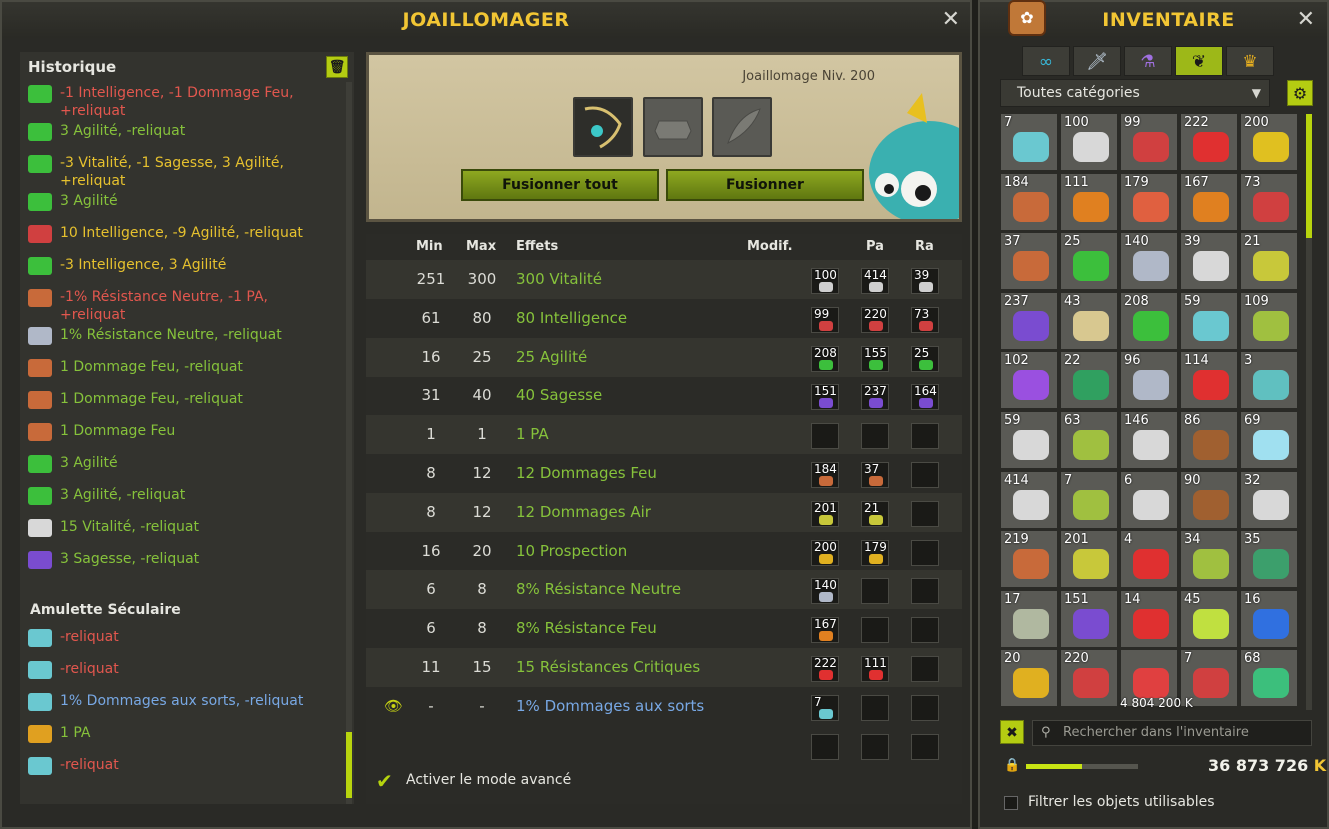  What do you see at coordinates (1012, 732) in the screenshot?
I see `tools-icon: ✖` at bounding box center [1012, 732].